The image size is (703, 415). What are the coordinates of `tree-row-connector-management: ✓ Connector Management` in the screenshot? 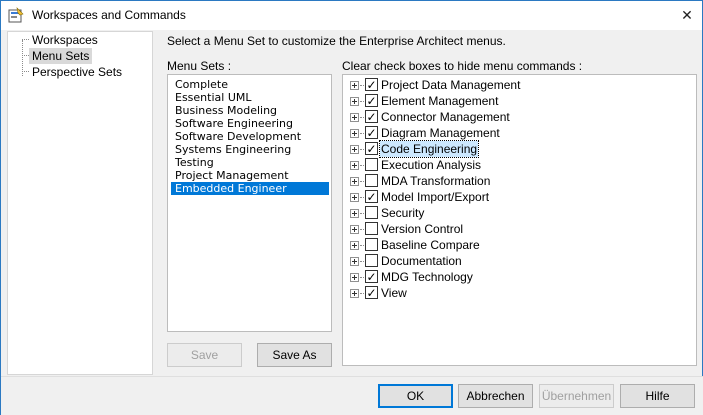 It's located at (513, 117).